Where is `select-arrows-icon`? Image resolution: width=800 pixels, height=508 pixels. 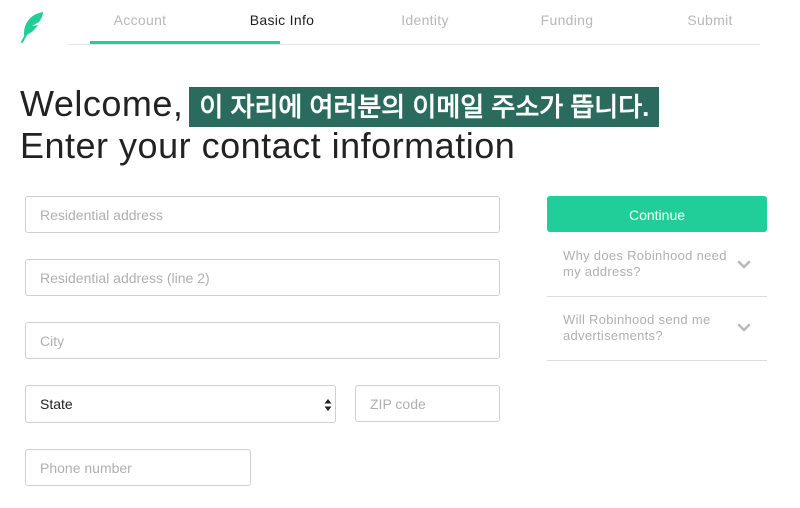 select-arrows-icon is located at coordinates (328, 405).